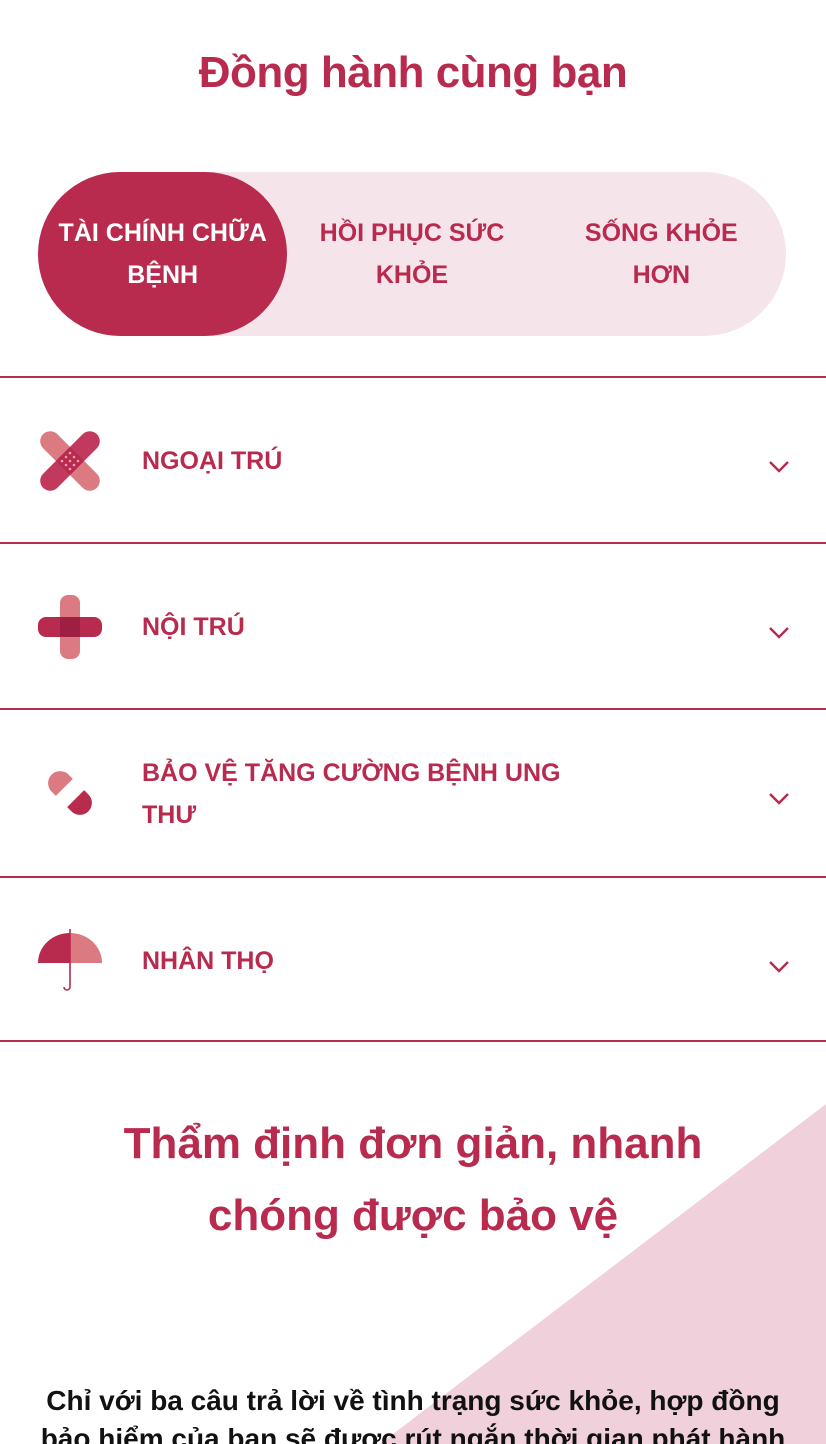 This screenshot has width=826, height=1444. I want to click on tab-medical-finance: TÀI CHÍNH CHỮA BỆNH, so click(163, 254).